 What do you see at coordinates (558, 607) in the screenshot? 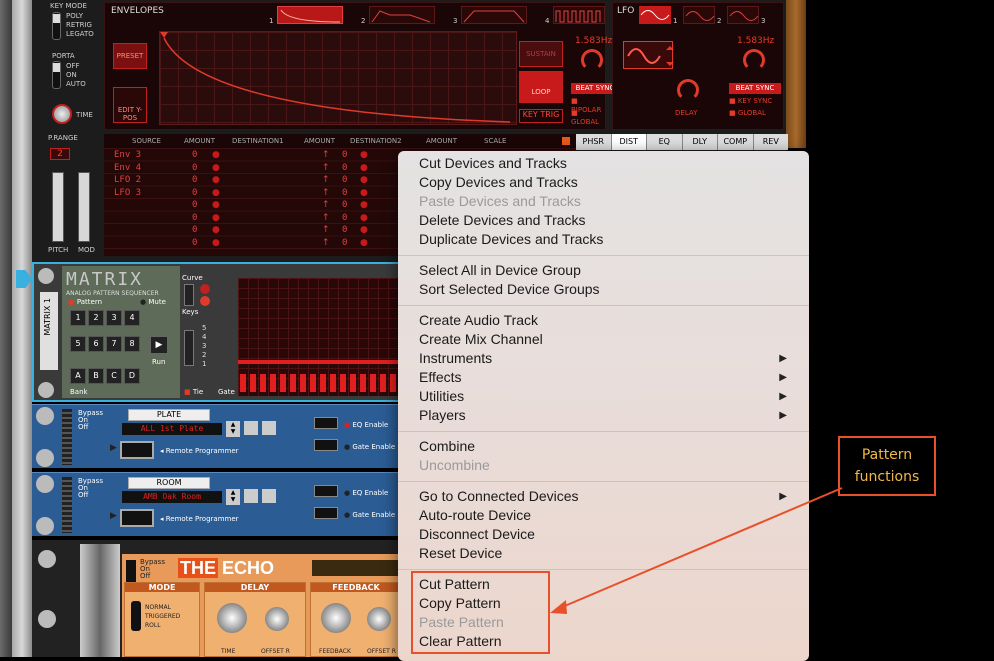
I see `annotation-arrowhead-icon` at bounding box center [558, 607].